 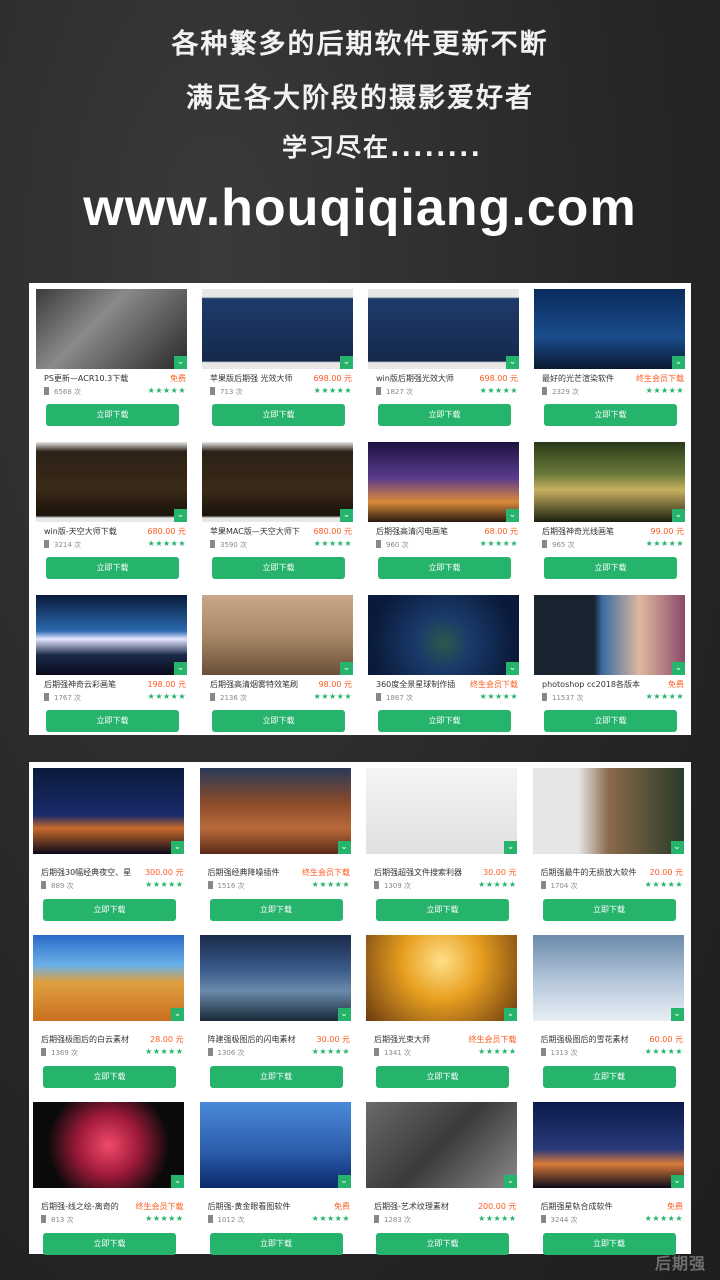 I want to click on product-price: 698.00 元, so click(x=332, y=378).